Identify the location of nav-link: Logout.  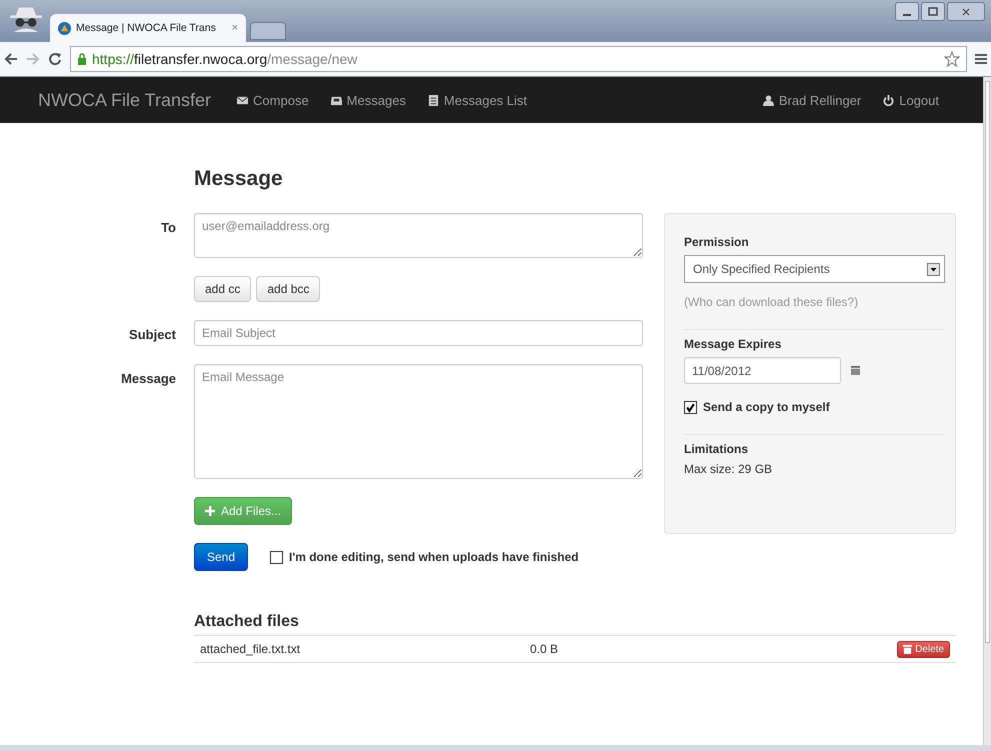
(911, 100).